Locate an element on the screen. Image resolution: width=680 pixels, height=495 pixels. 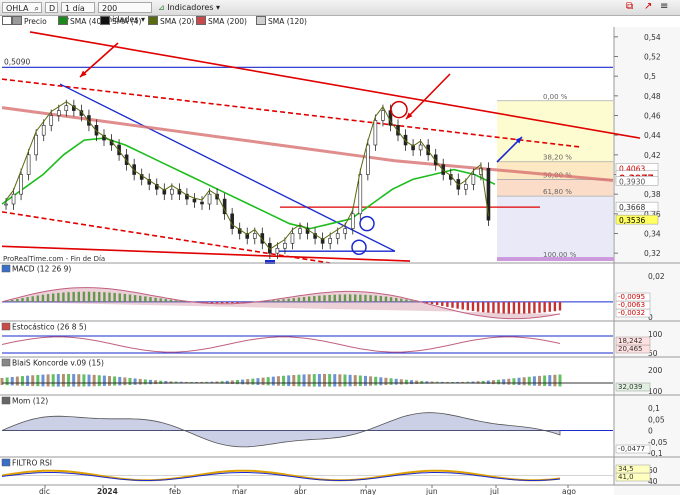
legend-item: SMA (20) is located at coordinates (171, 21).